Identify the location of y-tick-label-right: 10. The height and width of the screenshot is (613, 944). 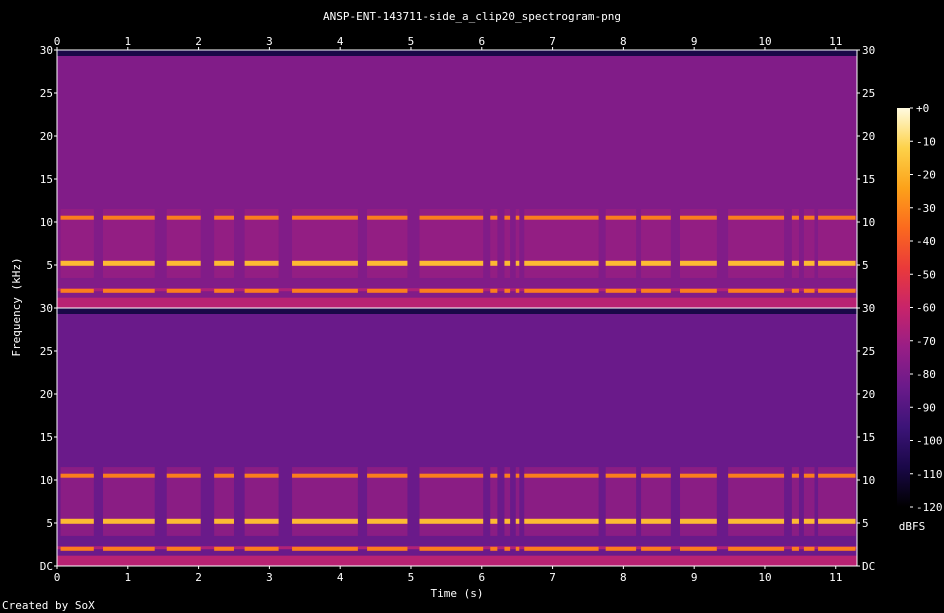
(868, 480).